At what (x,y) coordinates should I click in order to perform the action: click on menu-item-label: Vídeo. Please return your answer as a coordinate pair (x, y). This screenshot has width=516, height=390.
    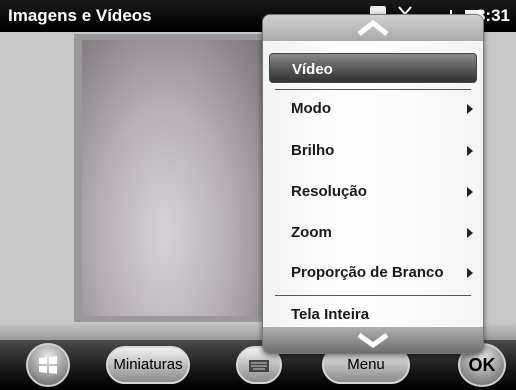
    Looking at the image, I should click on (312, 69).